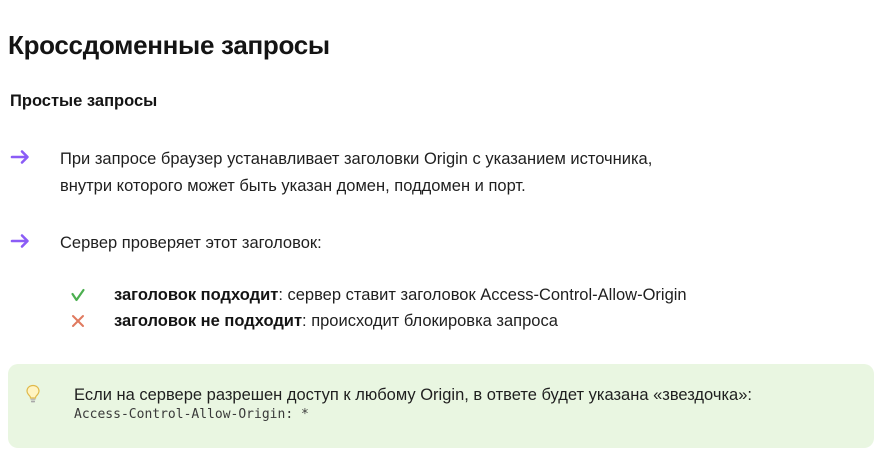  I want to click on bullet-text: Сервер проверяет этот заголовок:, so click(191, 243).